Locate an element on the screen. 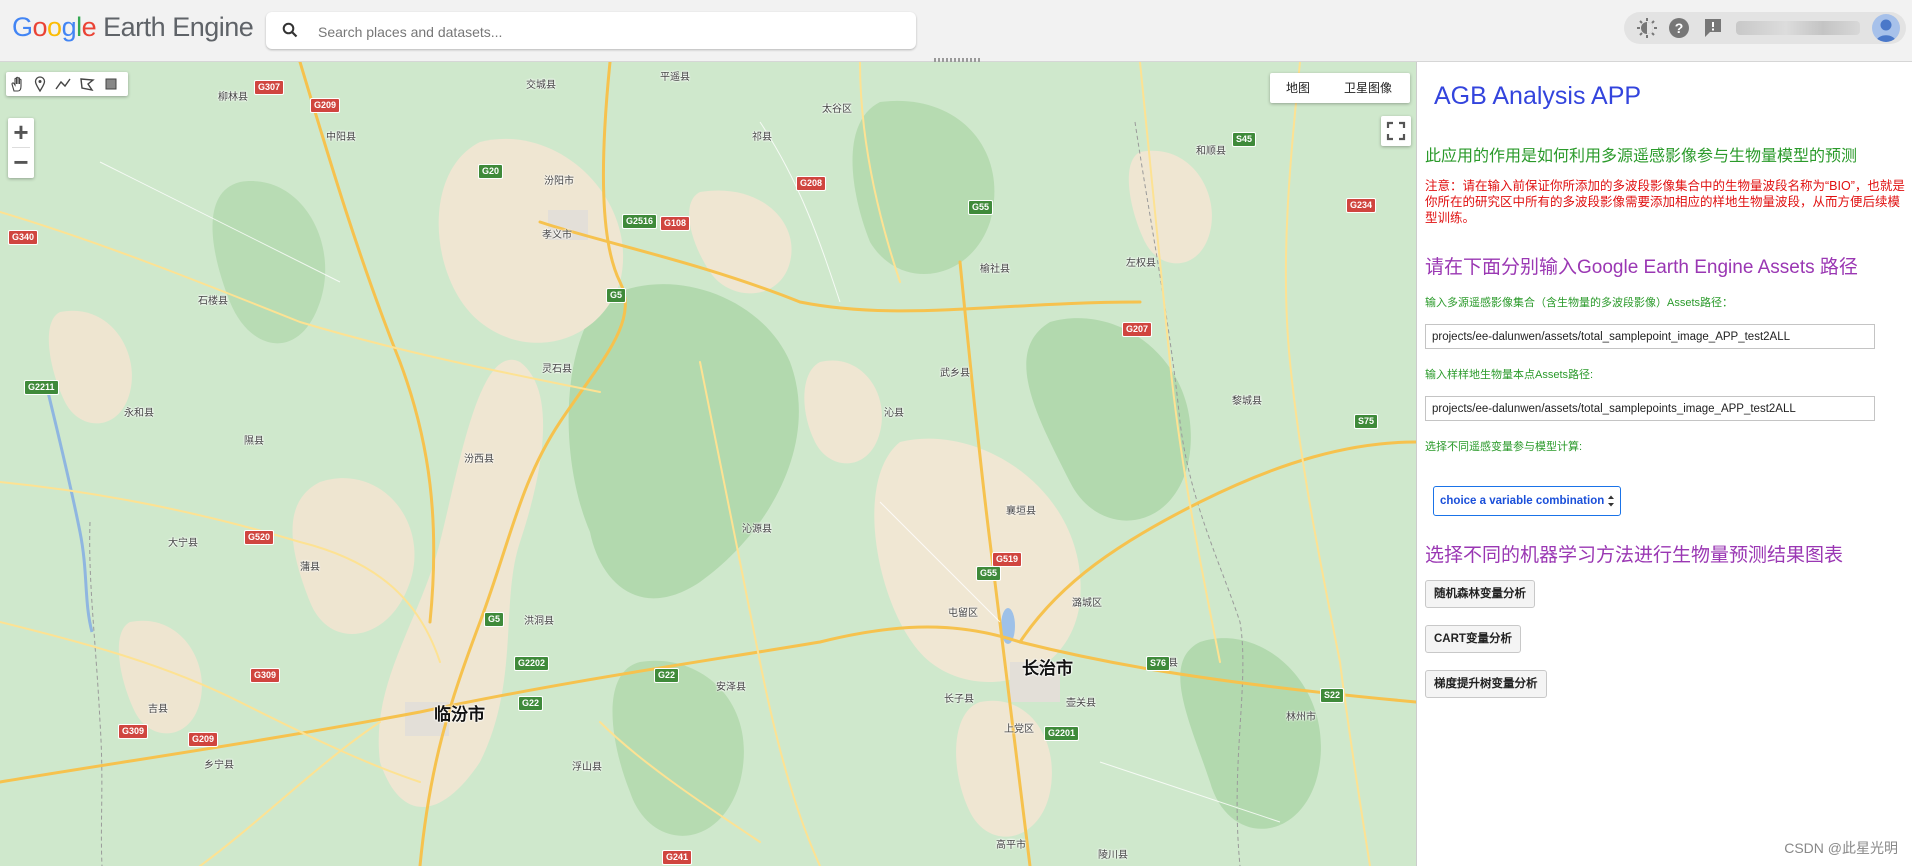  road-shield: G519 is located at coordinates (1007, 559).